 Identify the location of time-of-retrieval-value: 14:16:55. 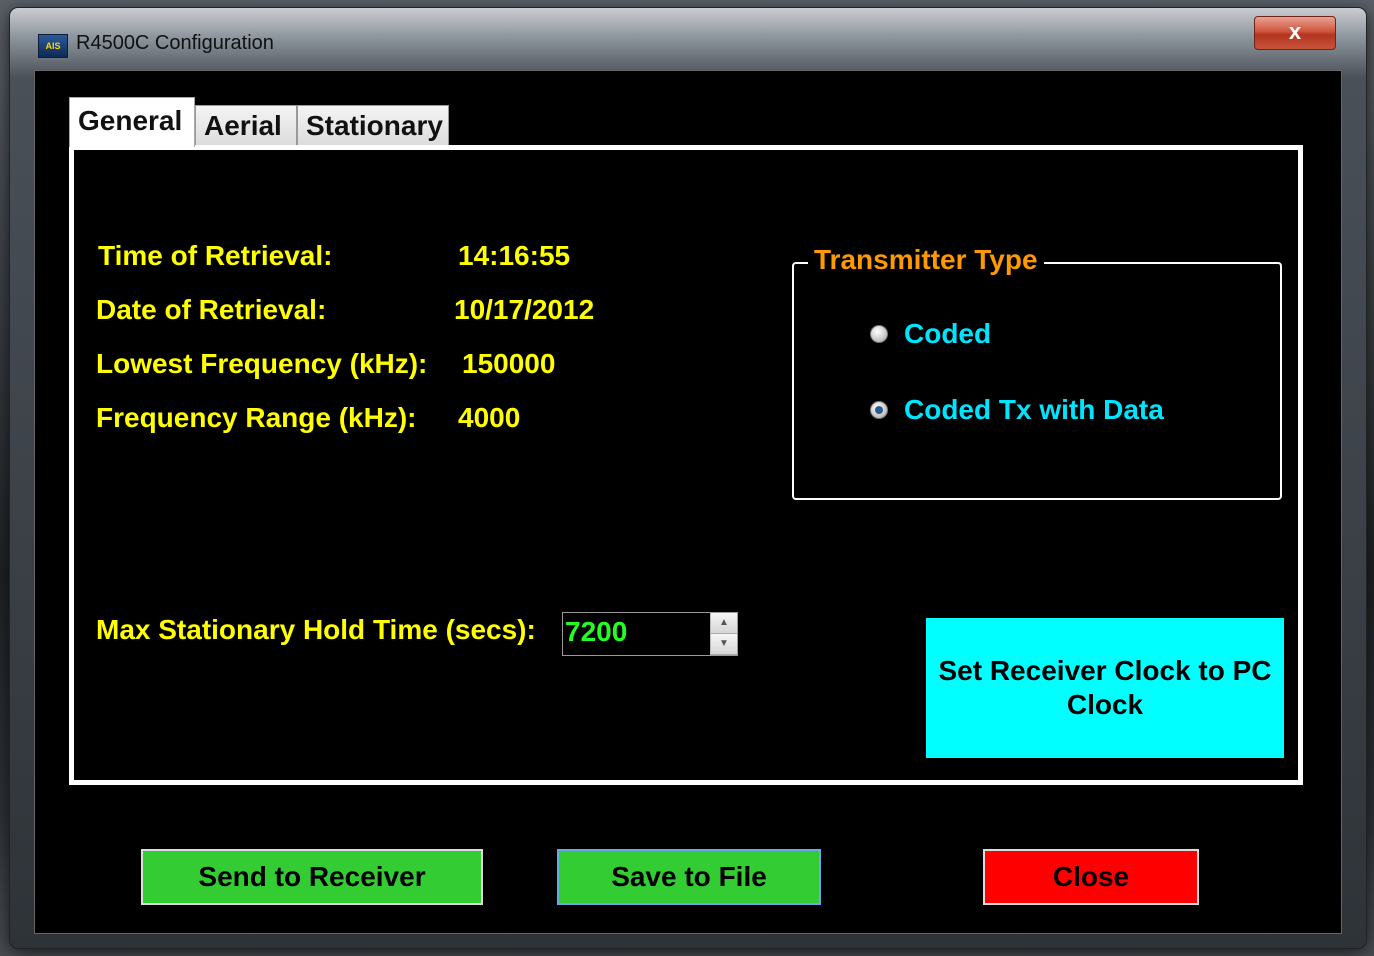
(514, 255).